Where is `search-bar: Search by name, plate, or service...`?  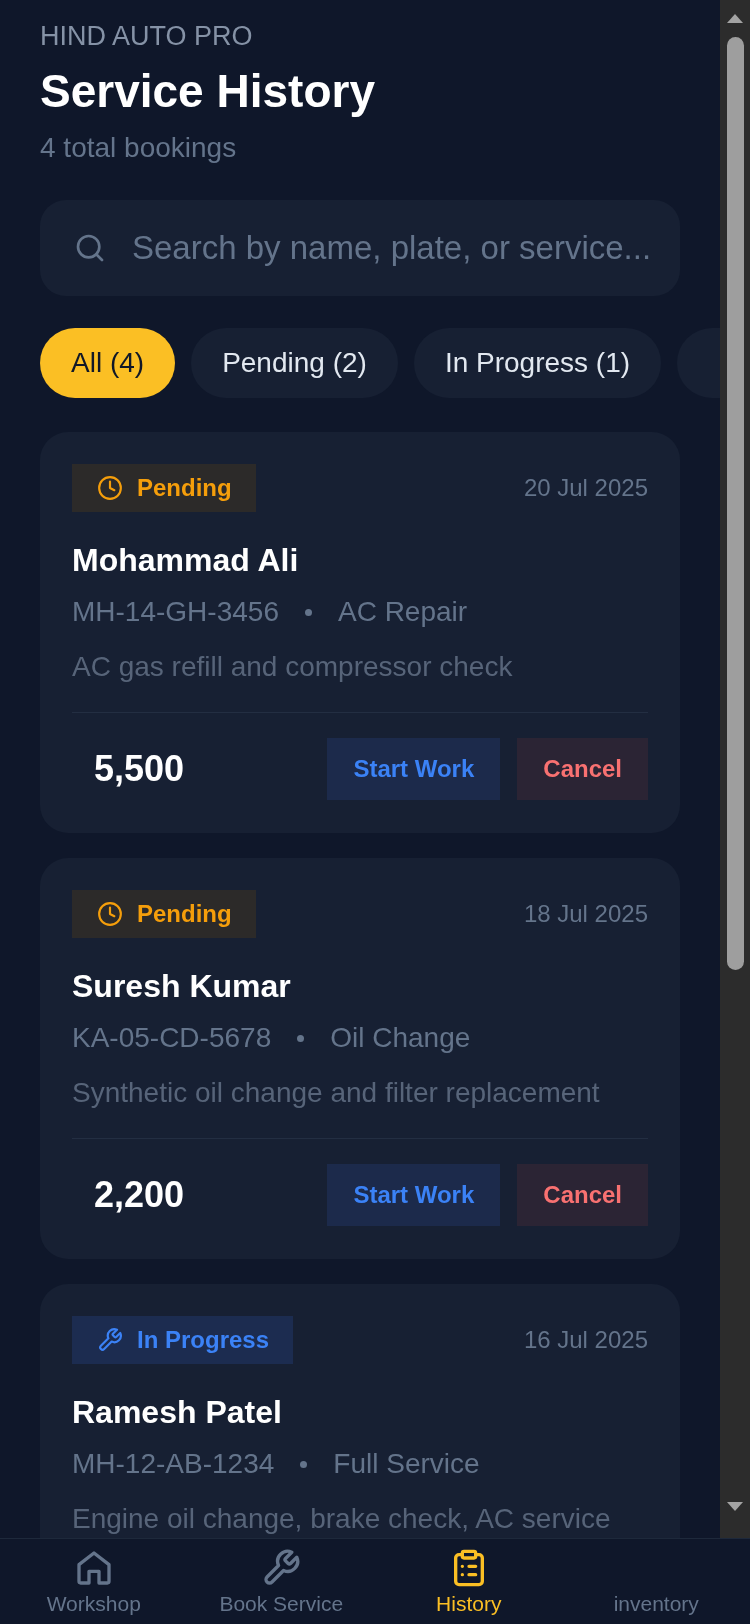
search-bar: Search by name, plate, or service... is located at coordinates (360, 248).